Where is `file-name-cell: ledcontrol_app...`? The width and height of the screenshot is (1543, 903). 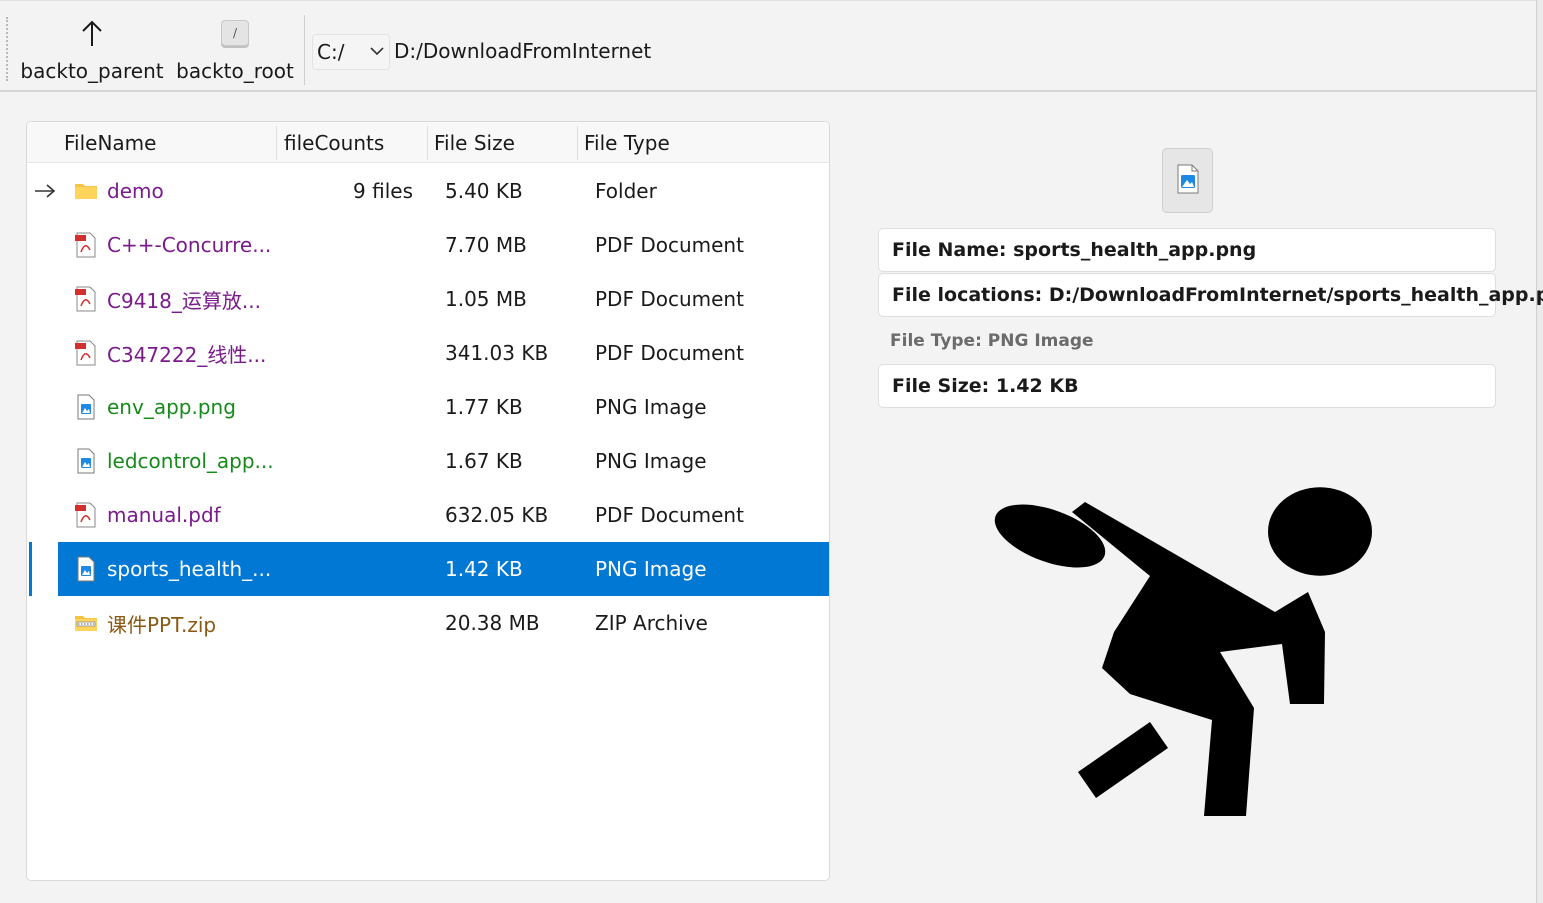
file-name-cell: ledcontrol_app... is located at coordinates (190, 461).